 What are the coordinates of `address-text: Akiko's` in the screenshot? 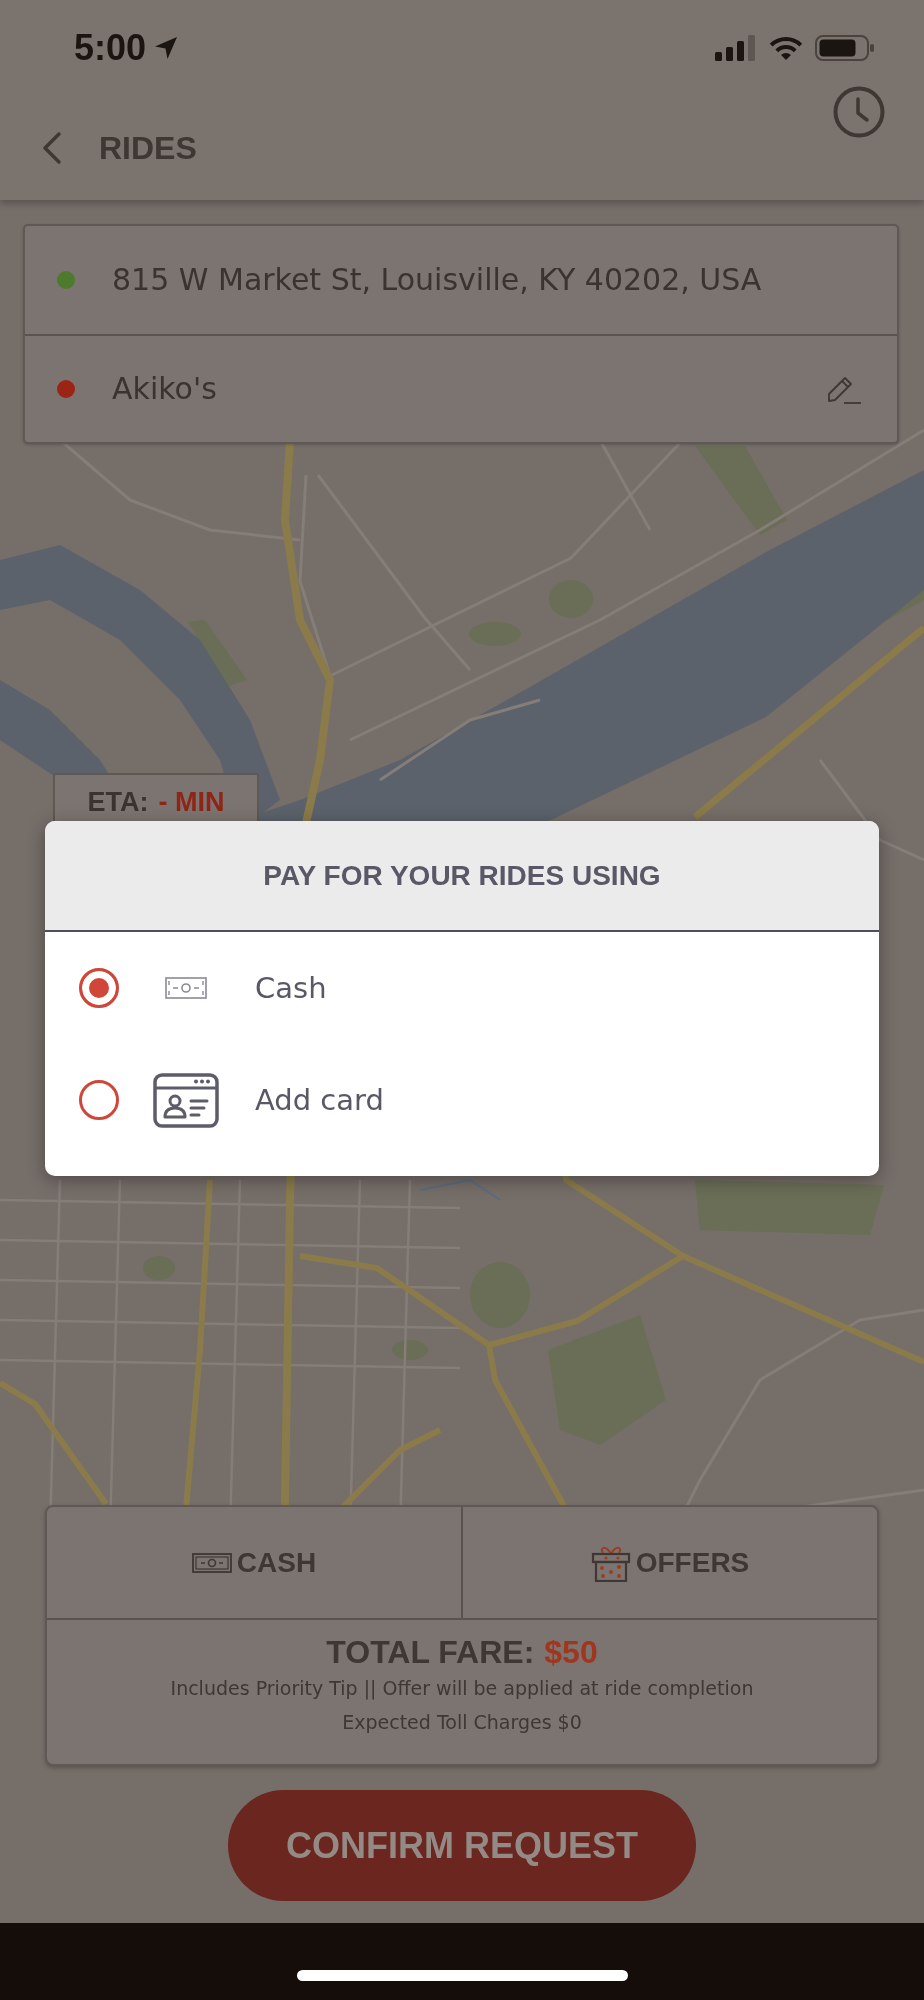 It's located at (164, 389).